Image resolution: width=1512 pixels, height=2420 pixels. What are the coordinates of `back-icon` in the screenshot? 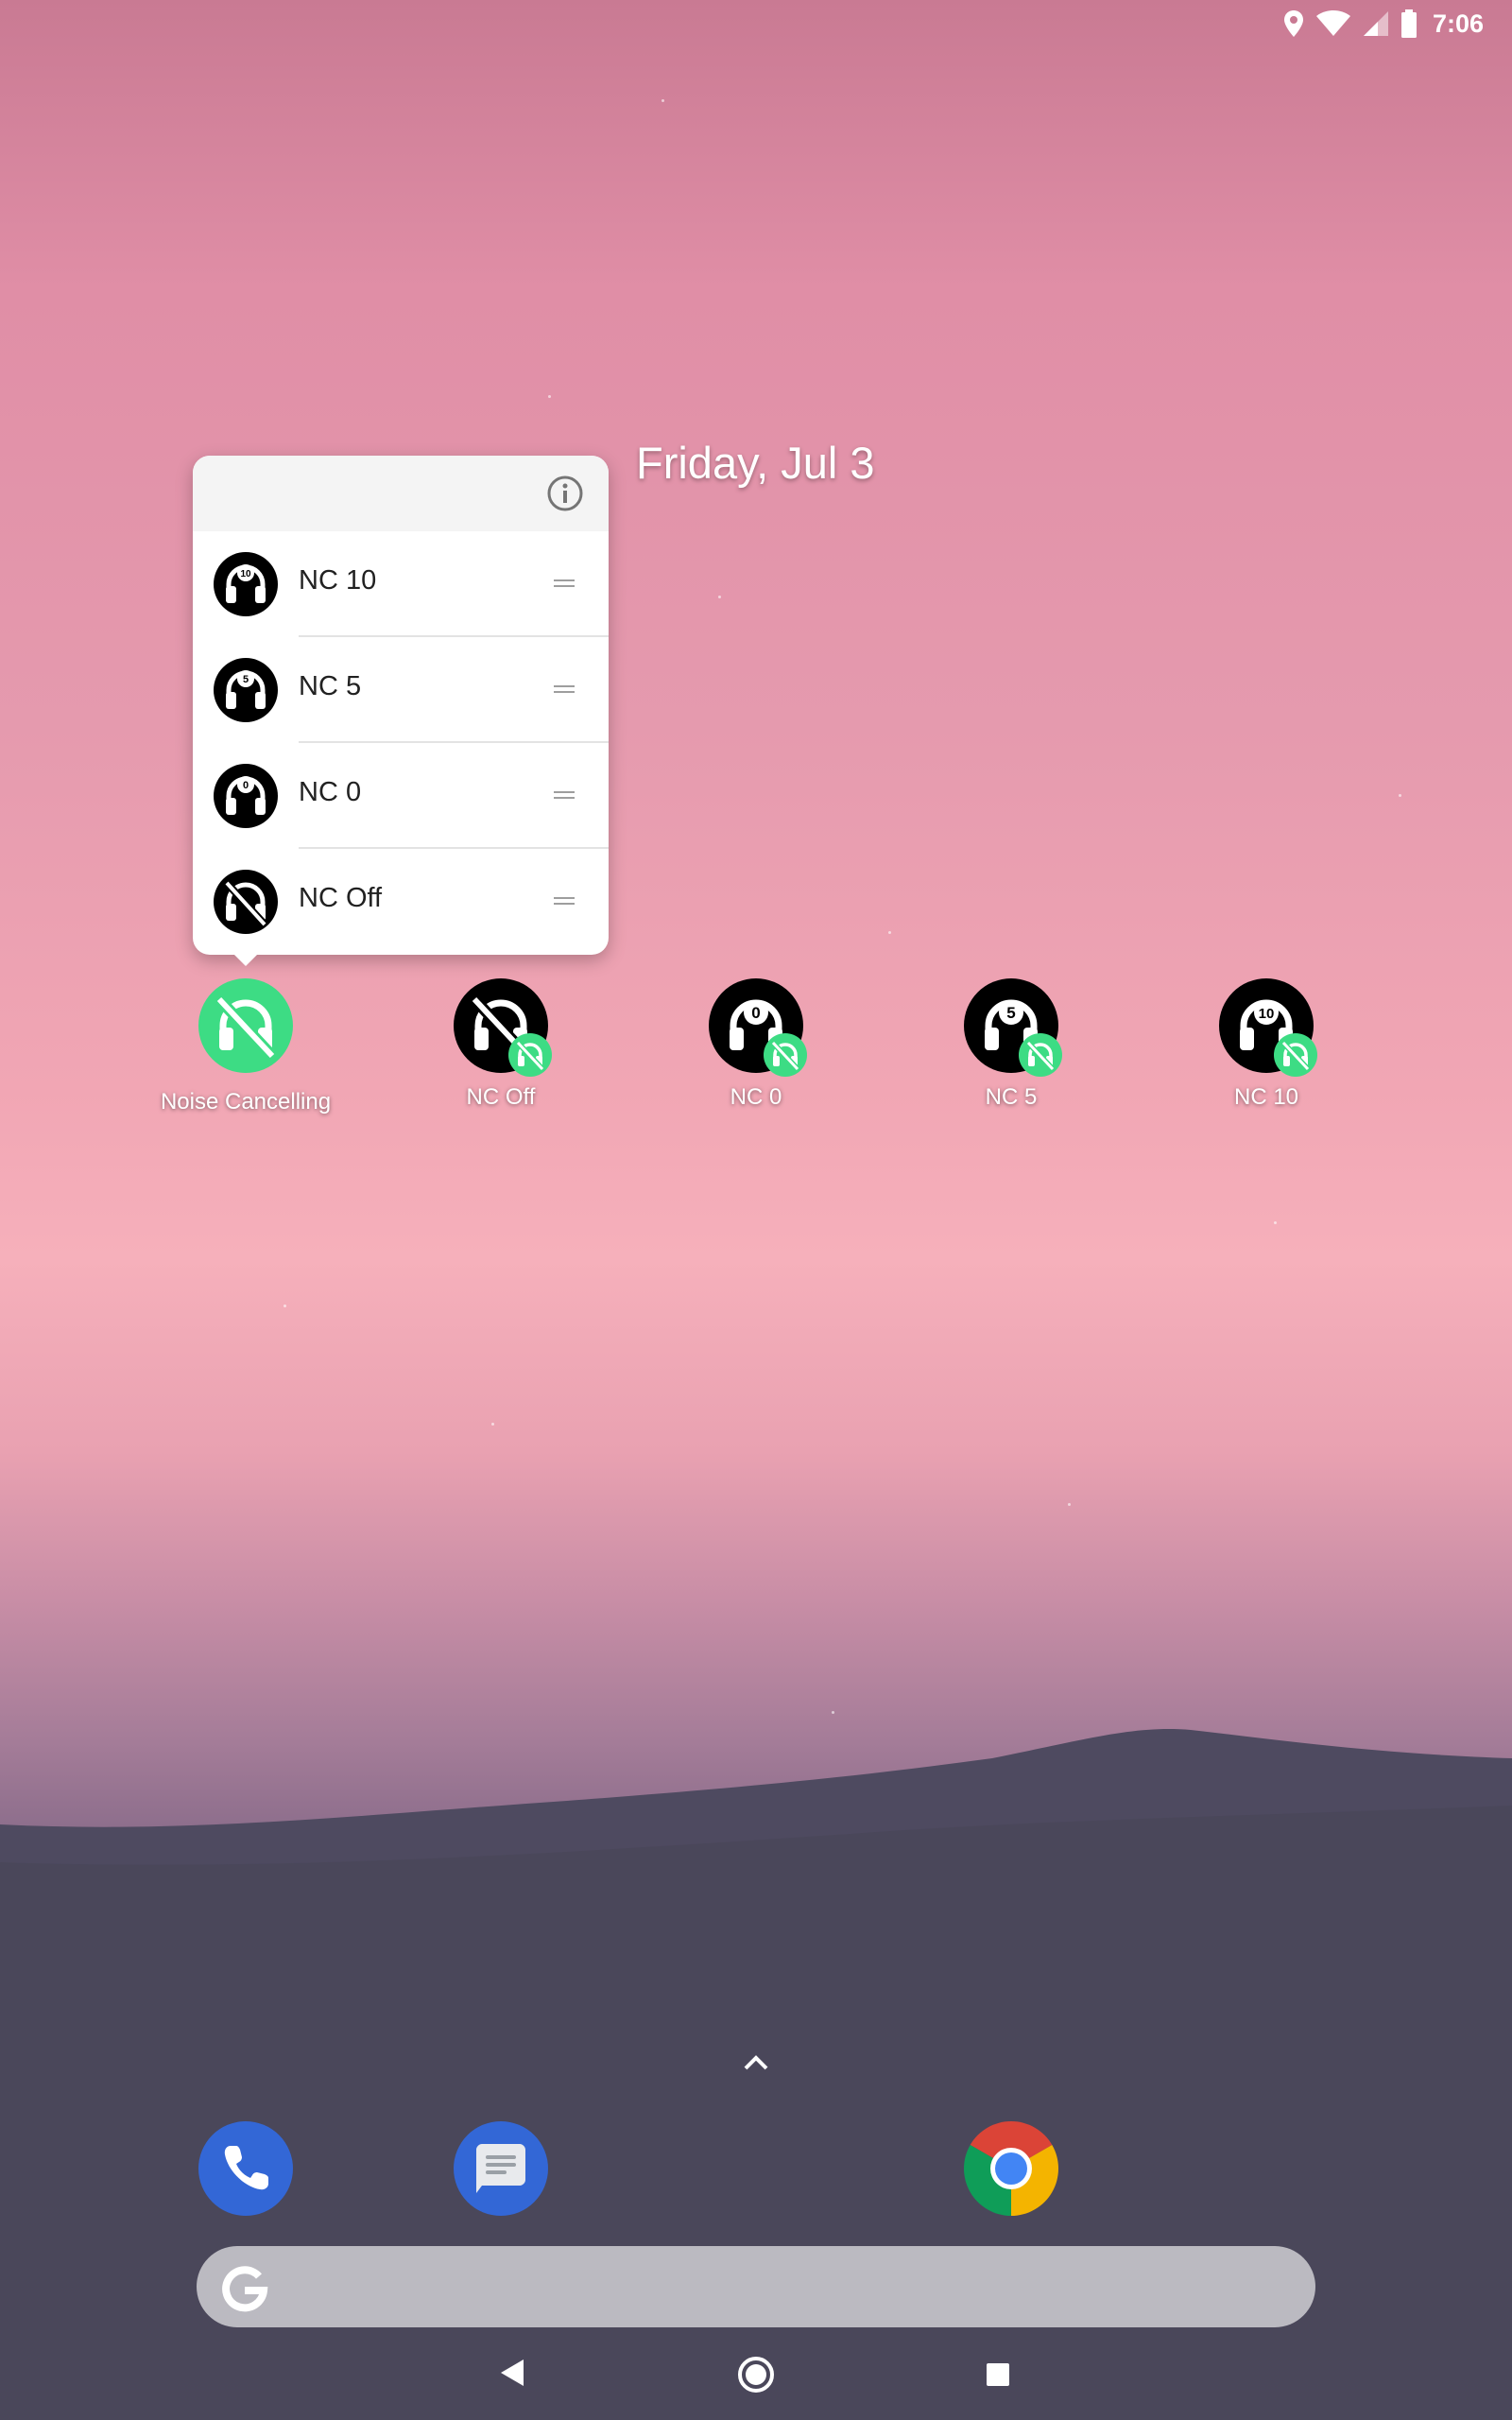 It's located at (512, 2373).